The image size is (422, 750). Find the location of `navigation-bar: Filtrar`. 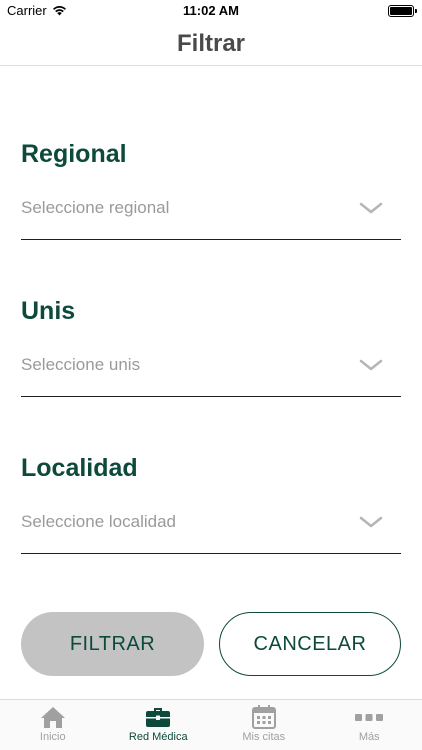

navigation-bar: Filtrar is located at coordinates (211, 44).